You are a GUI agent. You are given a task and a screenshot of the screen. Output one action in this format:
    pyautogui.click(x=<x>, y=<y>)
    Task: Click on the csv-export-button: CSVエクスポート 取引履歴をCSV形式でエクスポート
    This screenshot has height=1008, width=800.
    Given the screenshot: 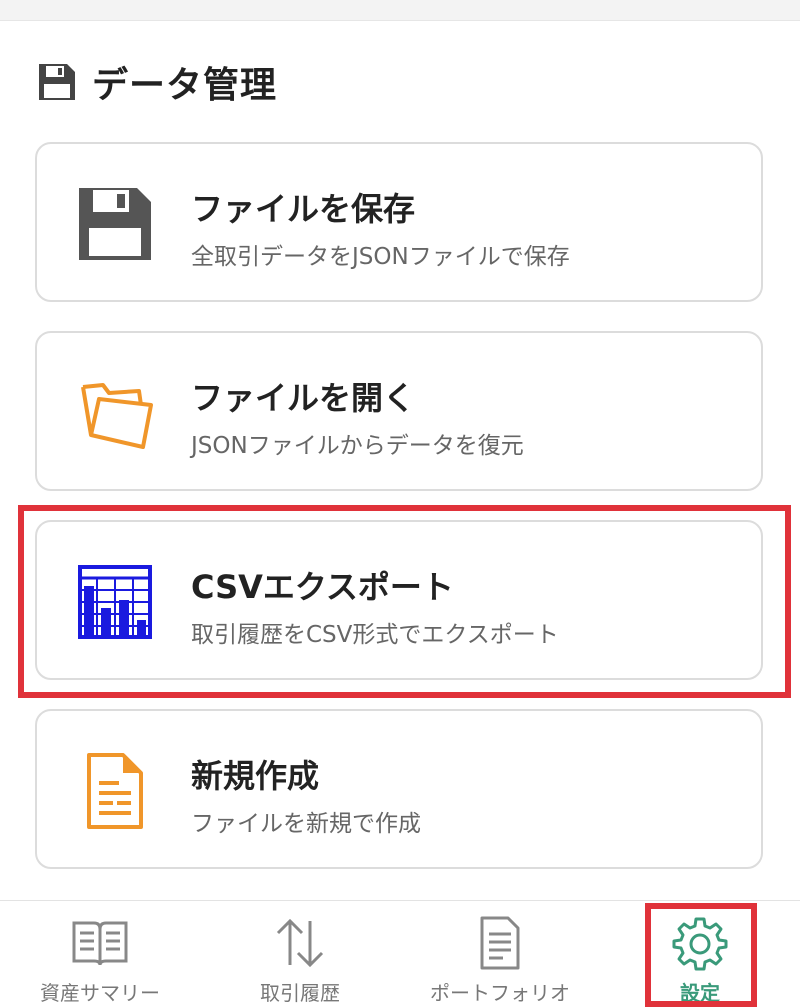 What is the action you would take?
    pyautogui.click(x=399, y=600)
    